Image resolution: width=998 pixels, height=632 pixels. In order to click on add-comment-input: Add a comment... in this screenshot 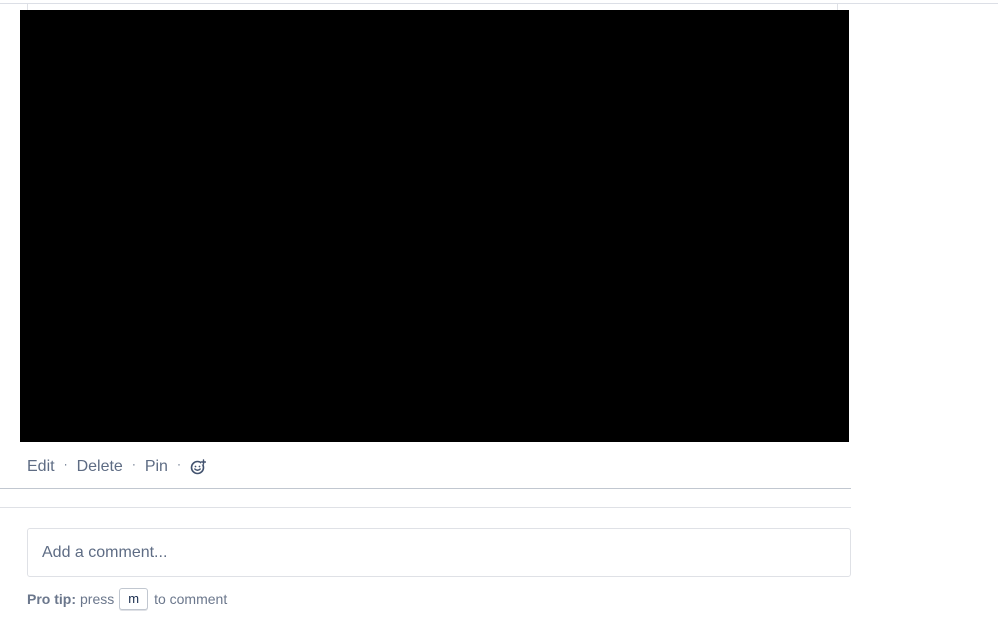, I will do `click(439, 552)`.